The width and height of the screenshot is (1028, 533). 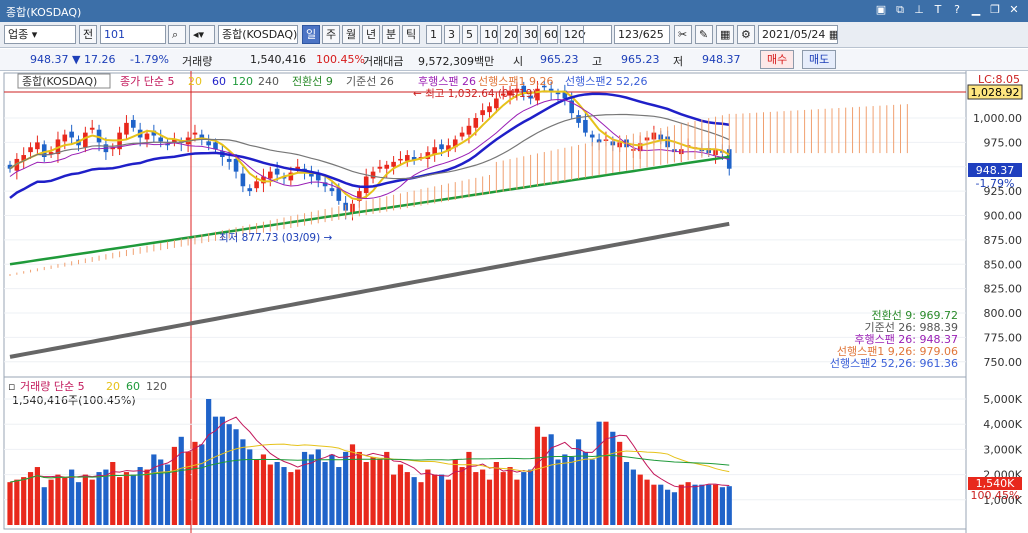 I want to click on index-name-field: 종합(KOSDAQ), so click(x=258, y=34).